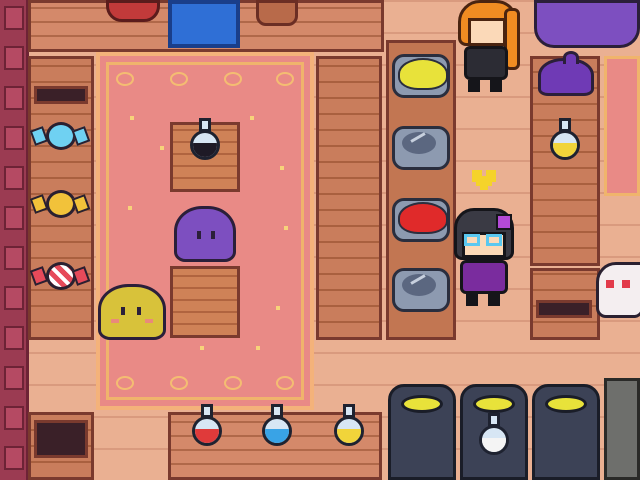 Image resolution: width=640 pixels, height=480 pixels. Describe the element at coordinates (277, 426) in the screenshot. I see `blue-potion` at that location.